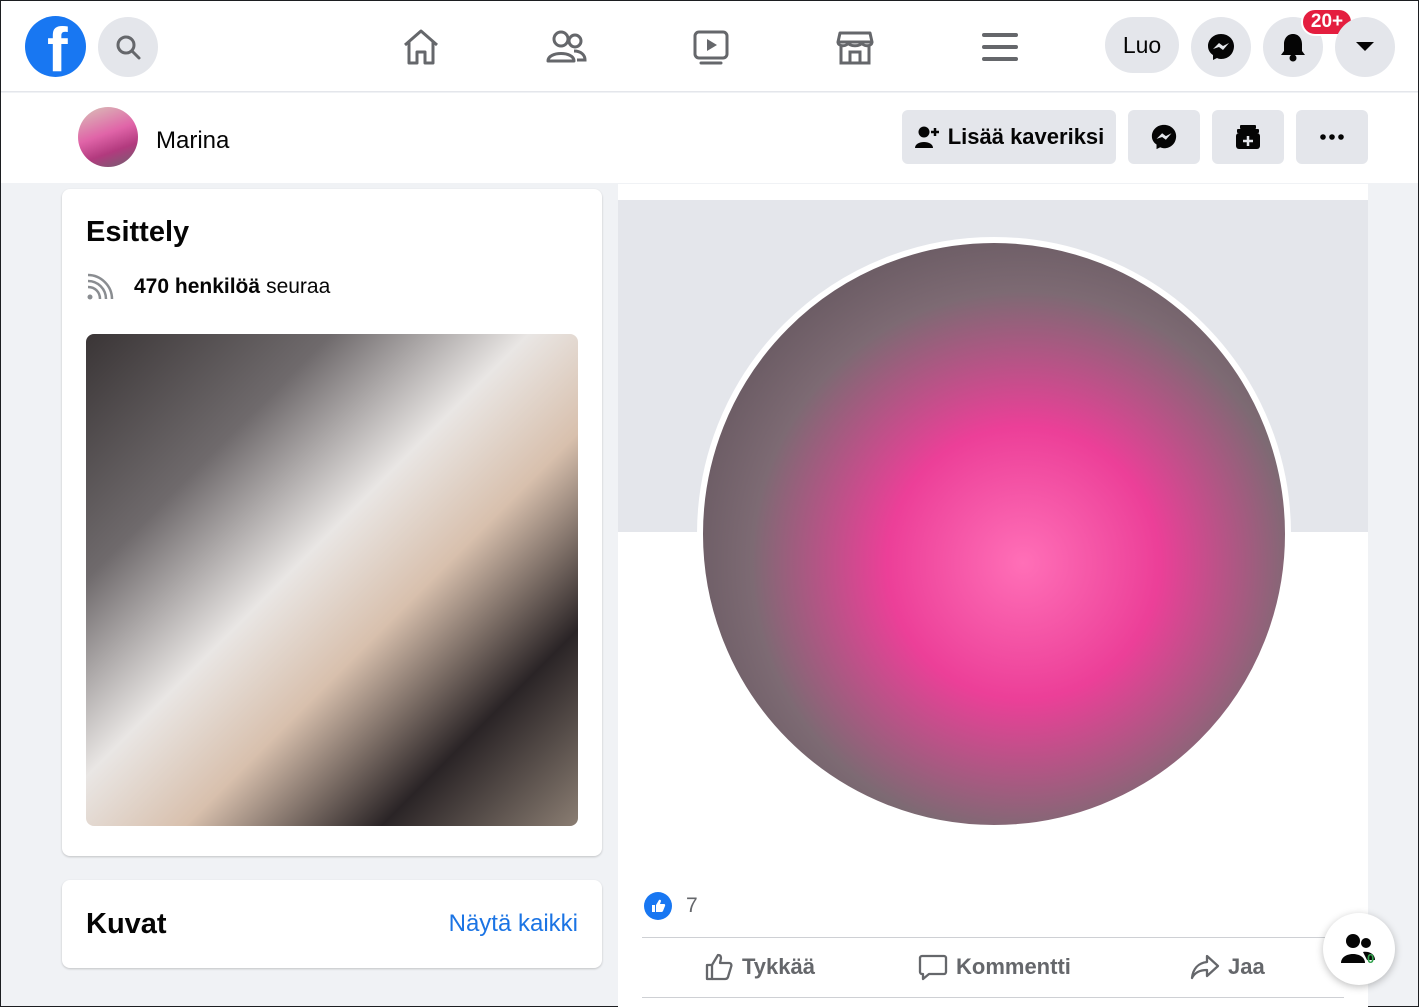 Image resolution: width=1419 pixels, height=1007 pixels. I want to click on comment-label: Kommentti, so click(1013, 966).